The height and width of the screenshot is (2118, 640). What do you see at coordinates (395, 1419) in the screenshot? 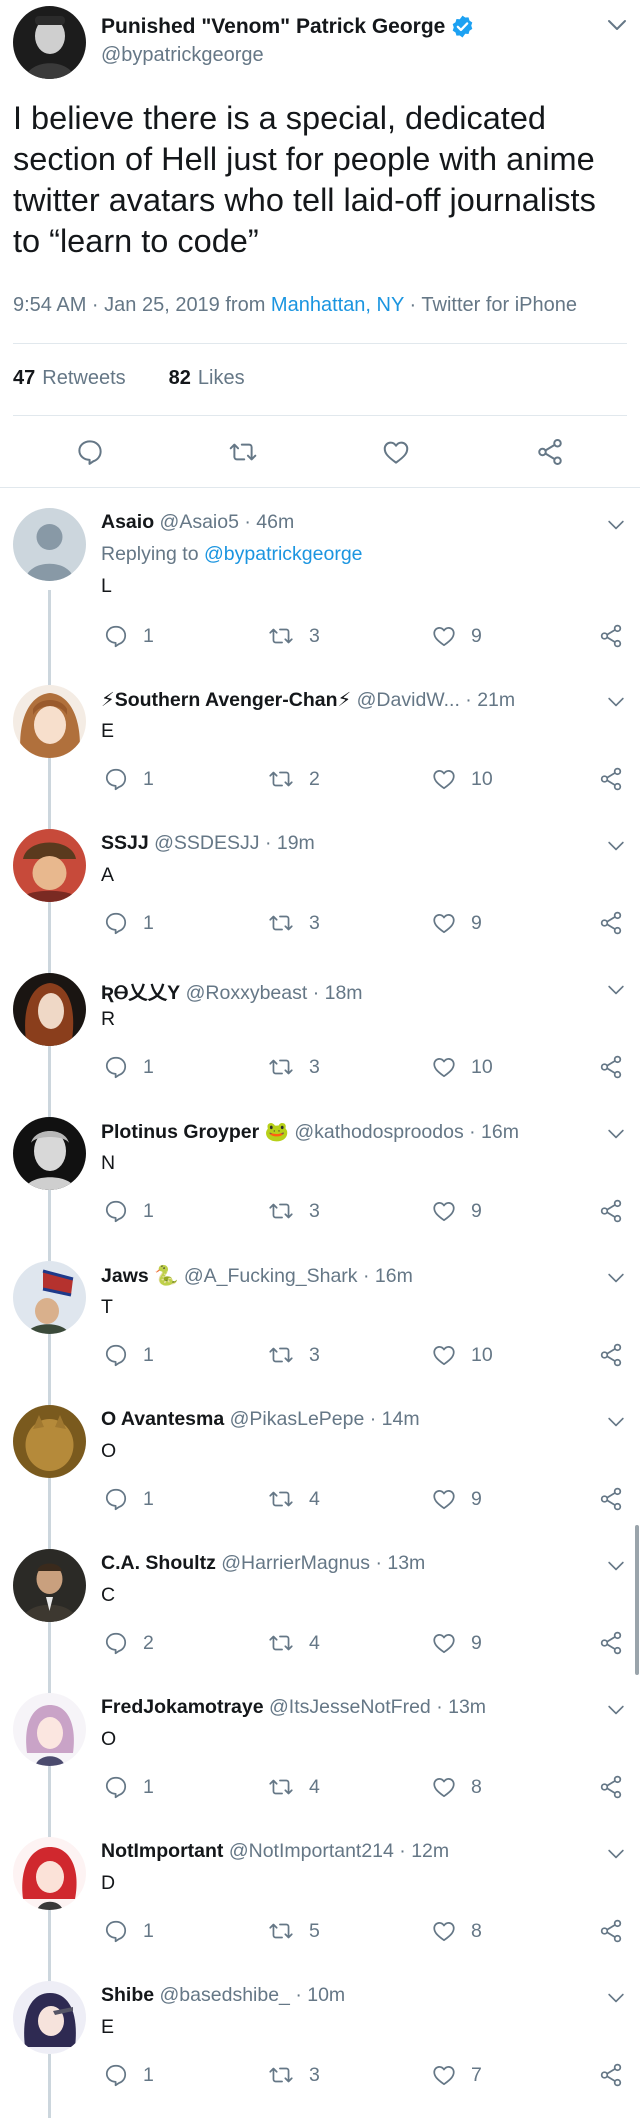
I see `reply-time: · 14m` at bounding box center [395, 1419].